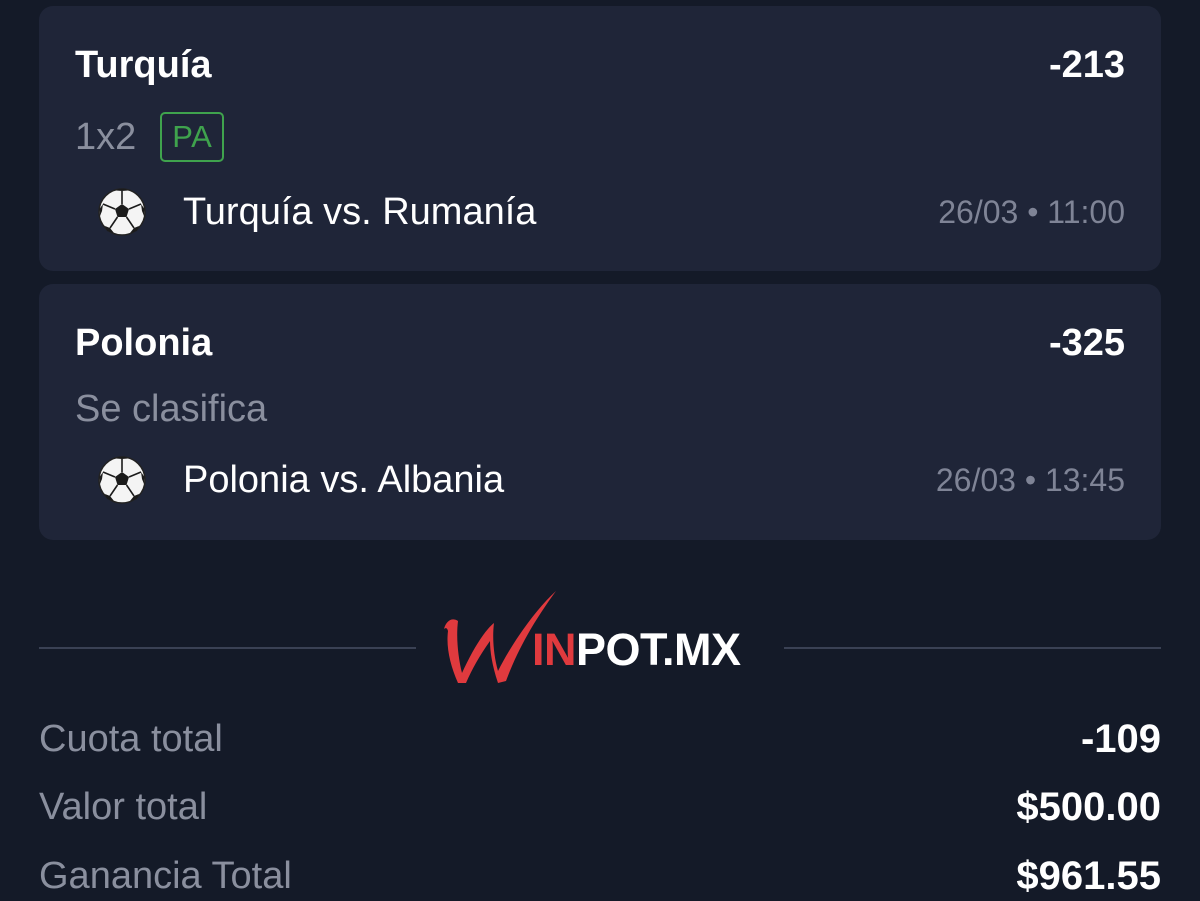 The image size is (1200, 901). What do you see at coordinates (150, 137) in the screenshot?
I see `market-row: 1x2 PA` at bounding box center [150, 137].